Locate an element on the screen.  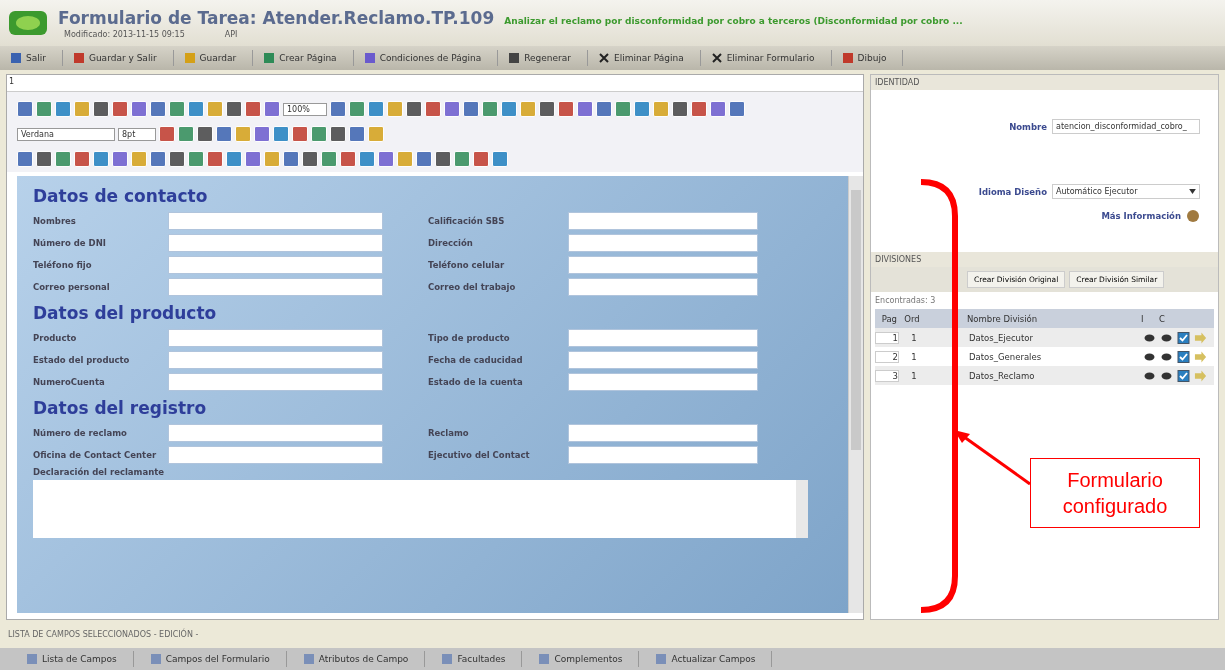
toolbar-button: Guardar is located at coordinates (215, 58).